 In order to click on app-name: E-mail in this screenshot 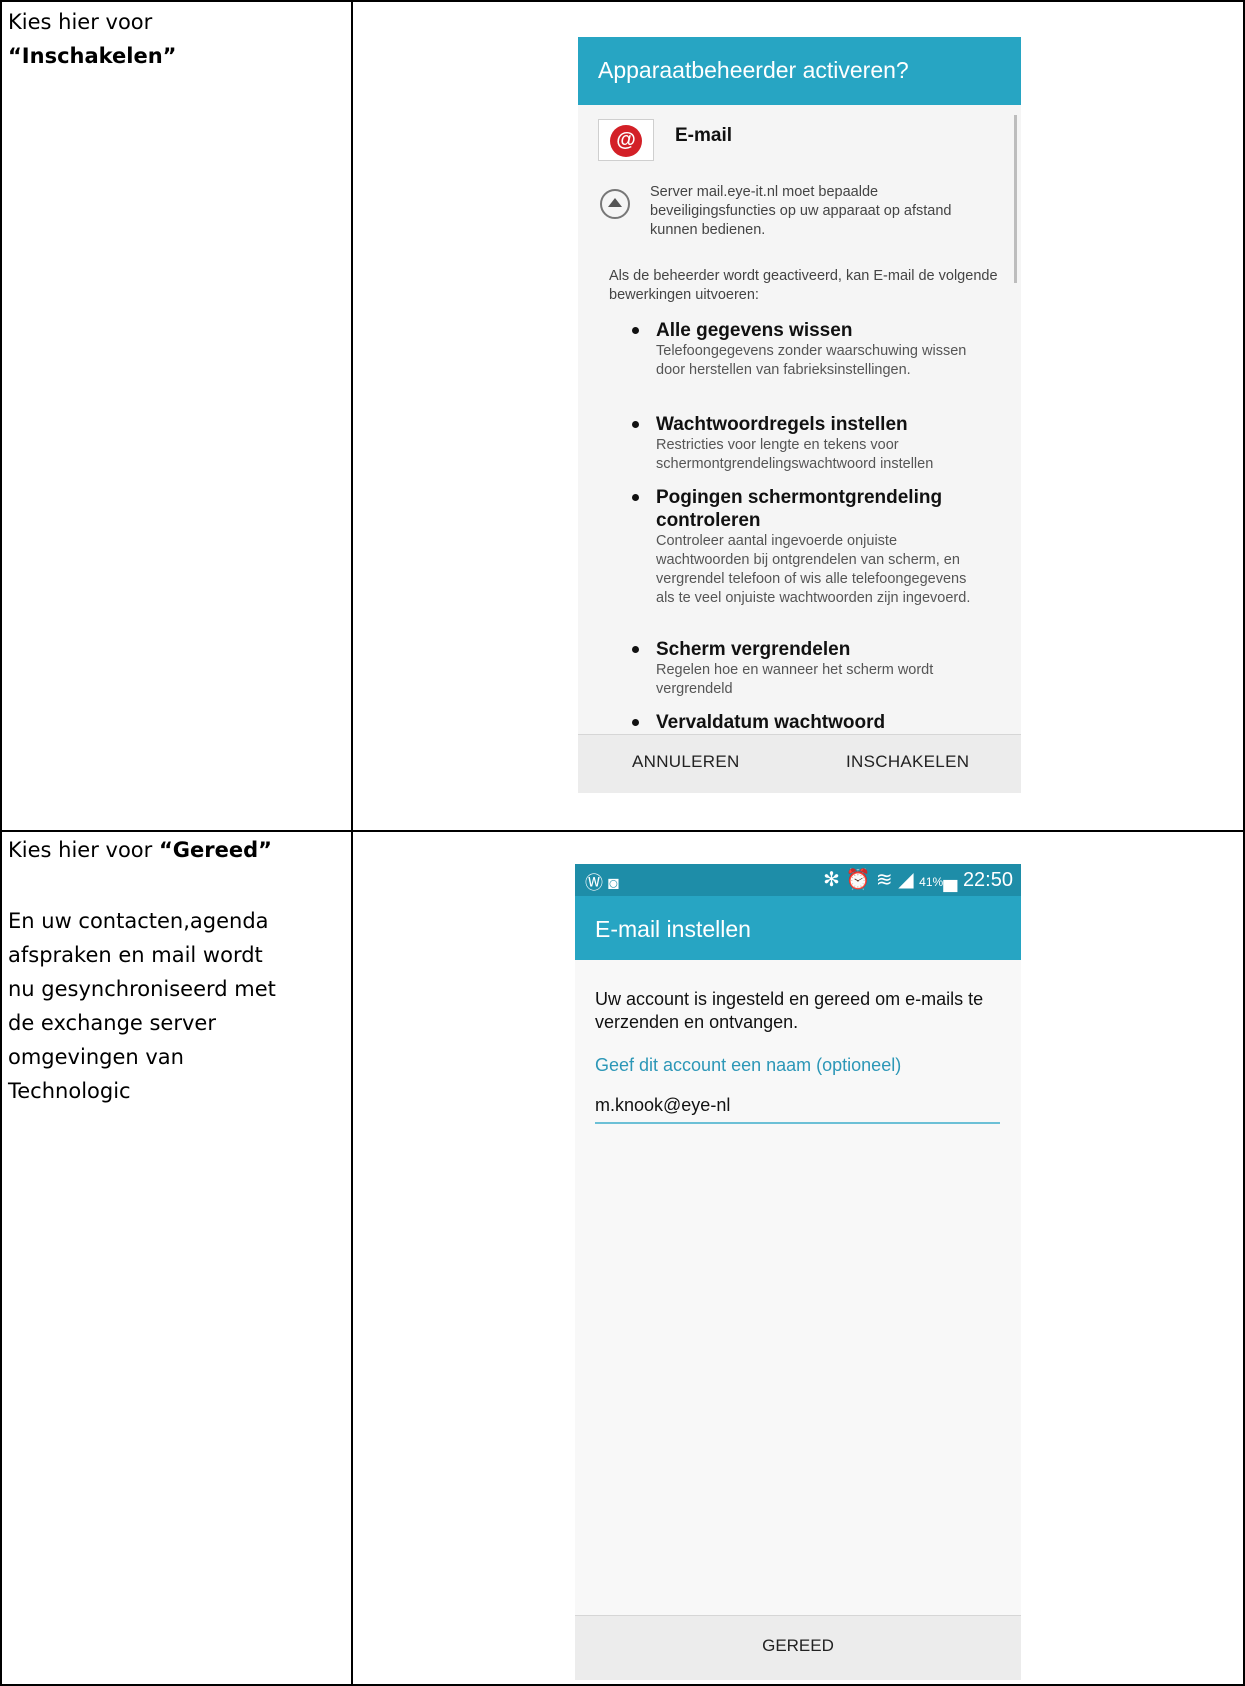, I will do `click(704, 135)`.